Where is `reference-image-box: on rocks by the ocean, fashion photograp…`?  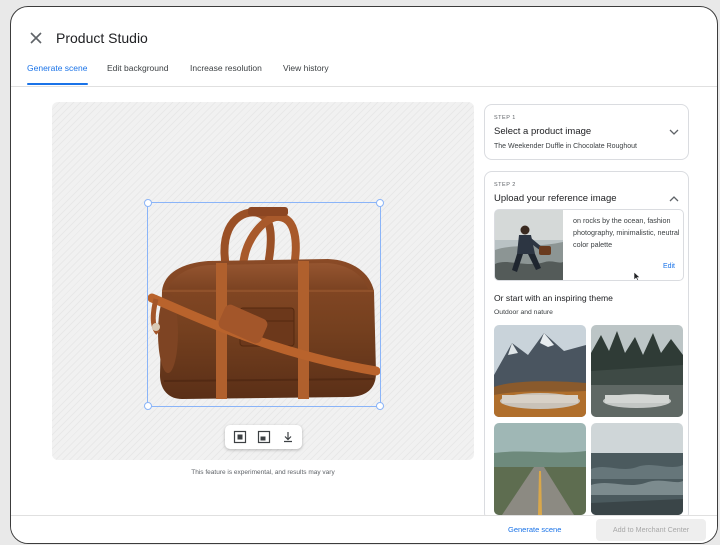 reference-image-box: on rocks by the ocean, fashion photograp… is located at coordinates (589, 245).